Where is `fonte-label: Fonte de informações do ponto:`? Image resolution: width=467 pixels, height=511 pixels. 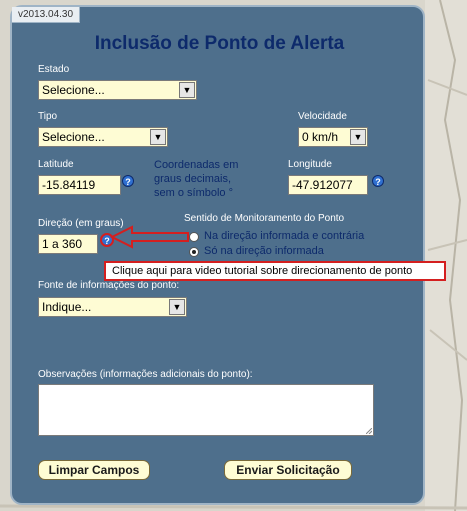
fonte-label: Fonte de informações do ponto: is located at coordinates (109, 285).